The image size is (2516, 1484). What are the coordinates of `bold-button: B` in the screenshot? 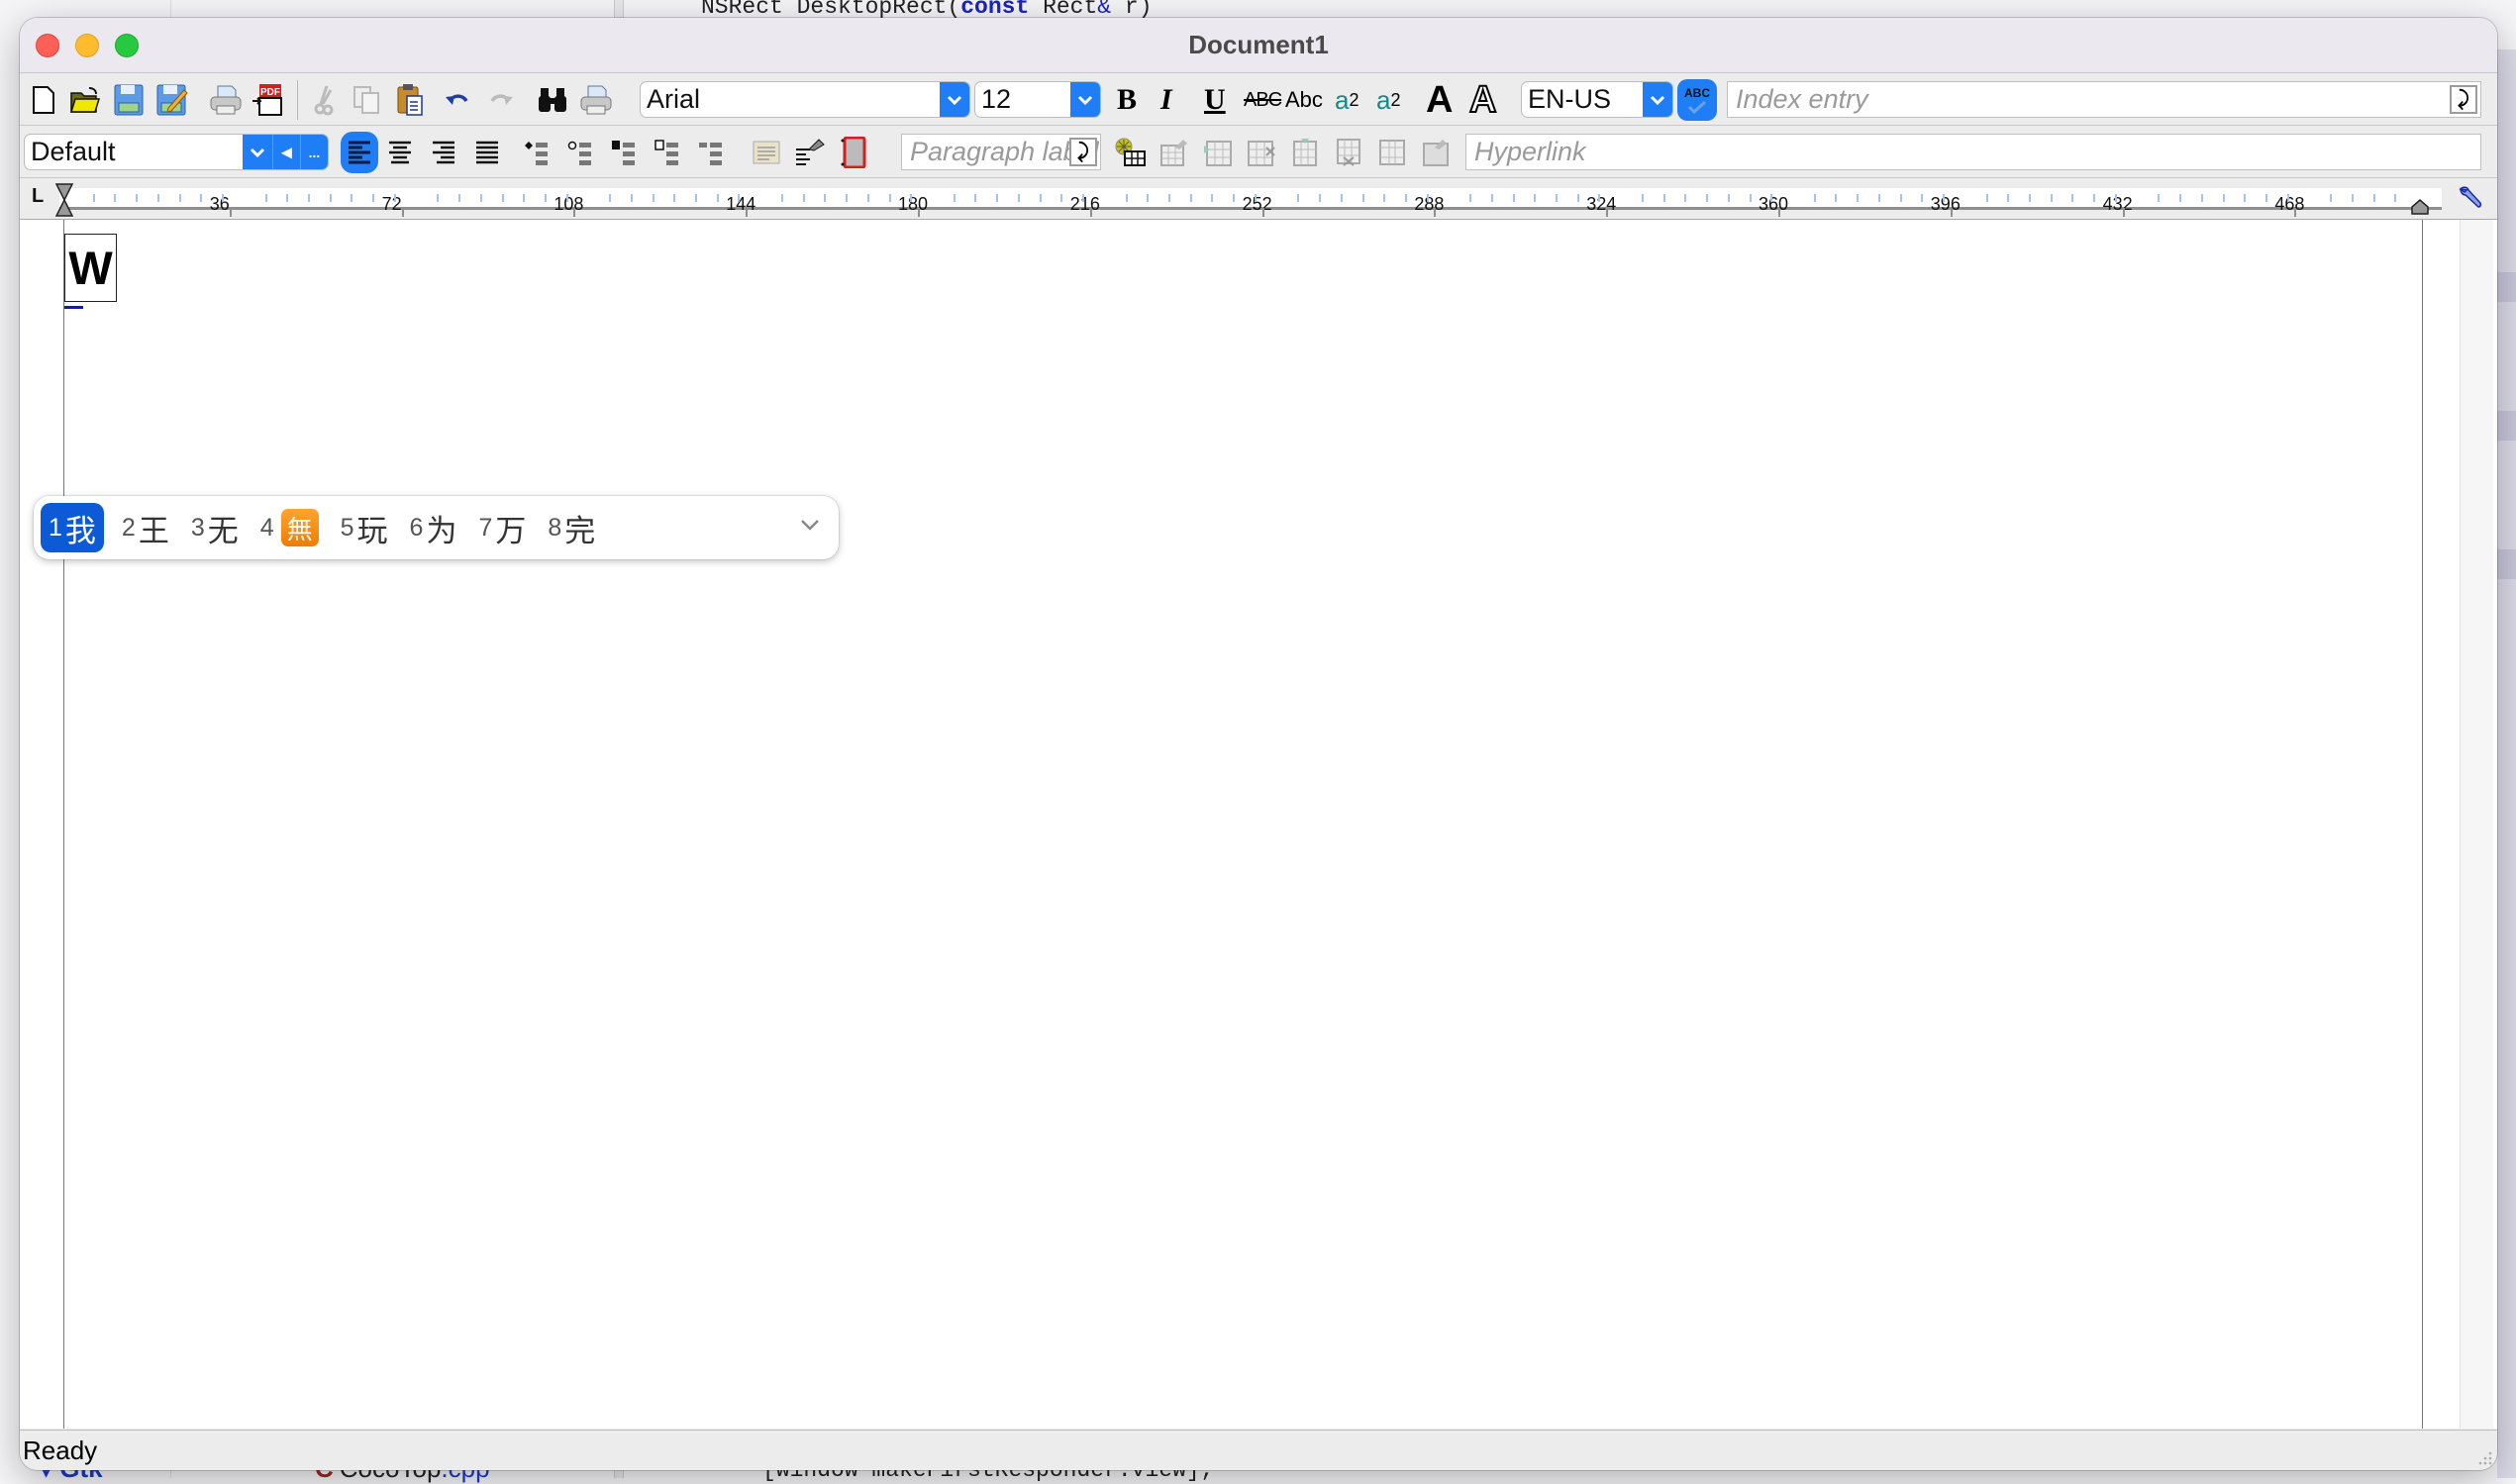 It's located at (1127, 100).